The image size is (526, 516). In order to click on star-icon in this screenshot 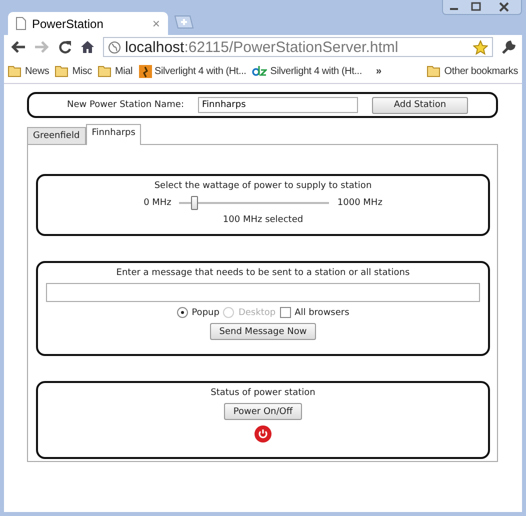, I will do `click(480, 47)`.